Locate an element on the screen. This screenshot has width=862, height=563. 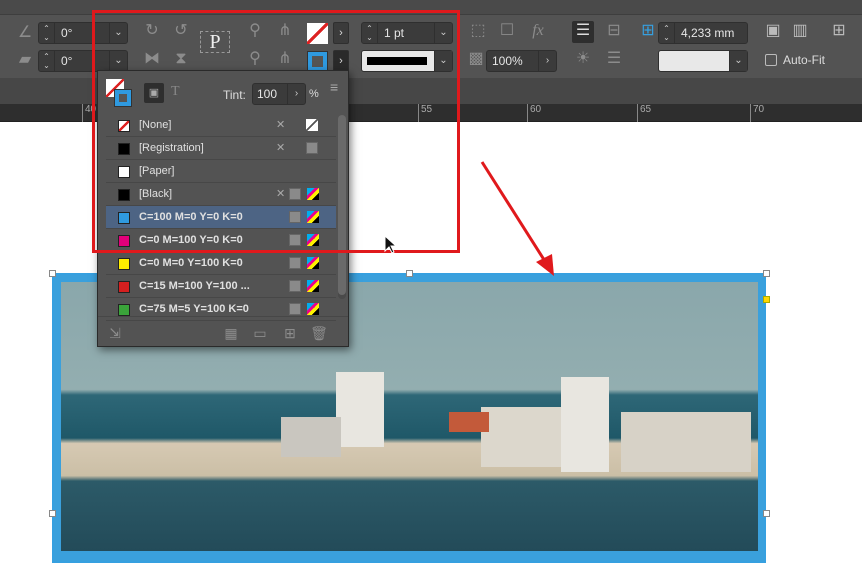
fx-icon: fx is located at coordinates (538, 32).